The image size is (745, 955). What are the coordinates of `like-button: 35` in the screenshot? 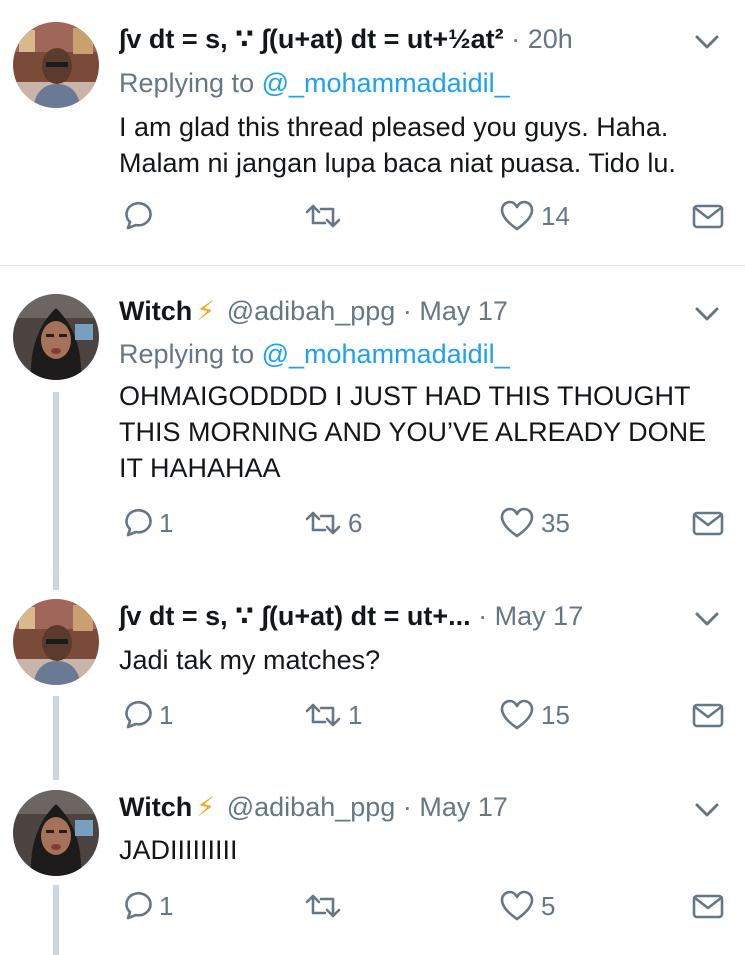 It's located at (534, 523).